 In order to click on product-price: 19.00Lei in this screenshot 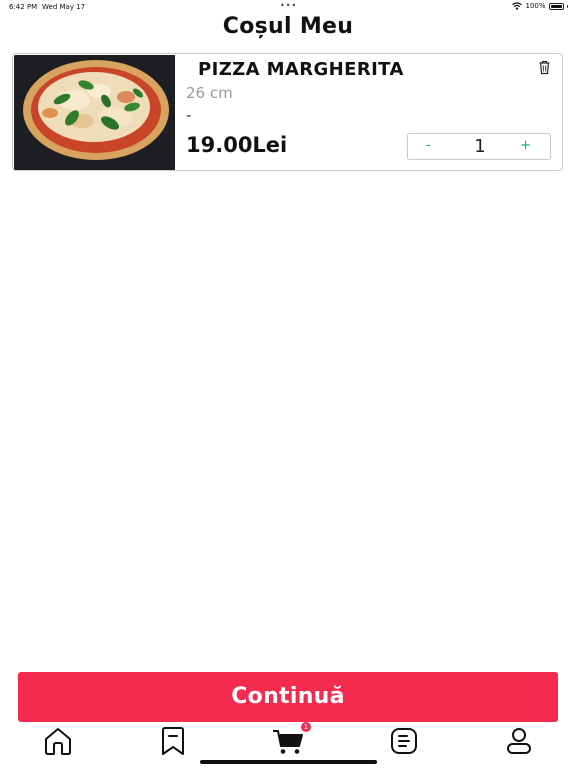, I will do `click(237, 145)`.